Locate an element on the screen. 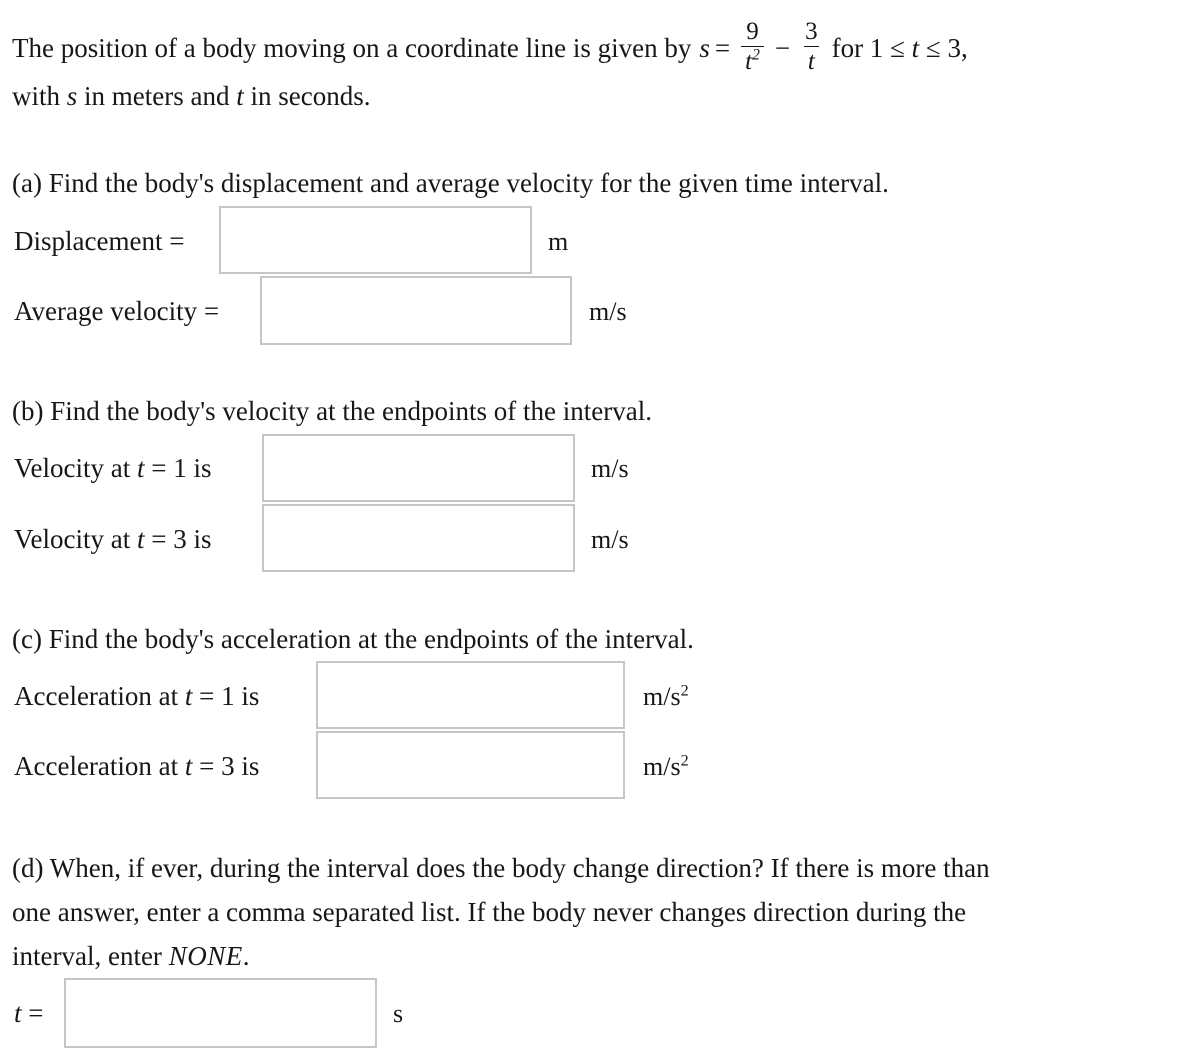 The width and height of the screenshot is (1200, 1063). velocity-t3-input is located at coordinates (418, 538).